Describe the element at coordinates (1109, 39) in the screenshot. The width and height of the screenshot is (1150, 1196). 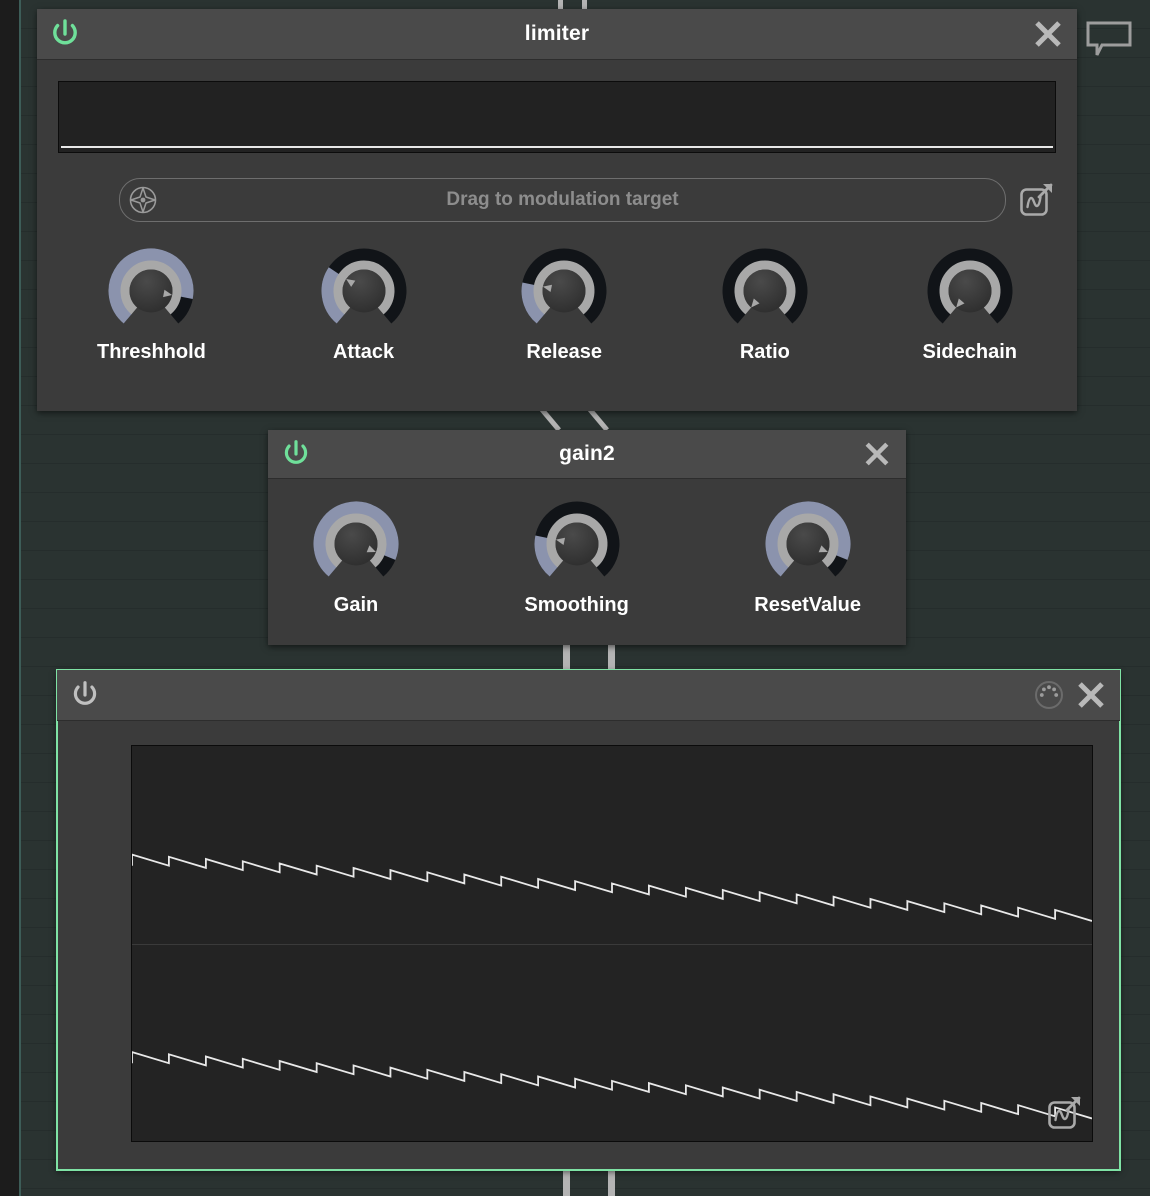
I see `speech-bubble-icon` at that location.